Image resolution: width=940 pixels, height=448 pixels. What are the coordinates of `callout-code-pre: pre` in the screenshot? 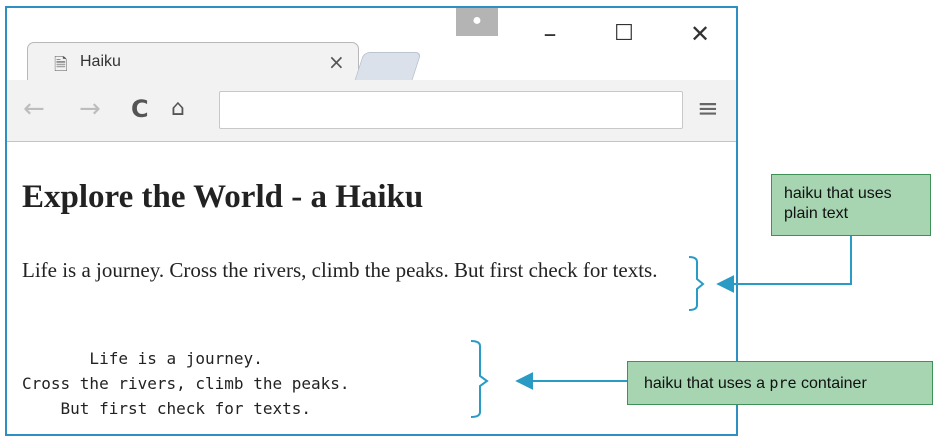 It's located at (783, 383).